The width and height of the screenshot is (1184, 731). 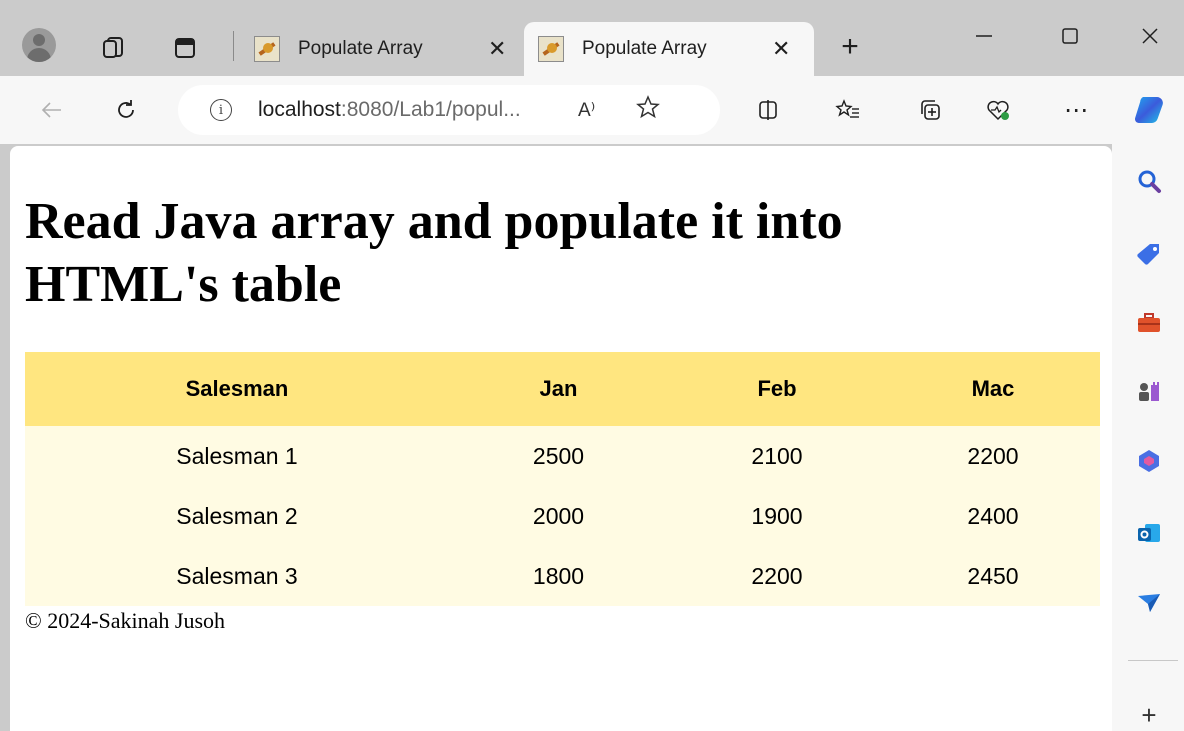 What do you see at coordinates (1149, 533) in the screenshot?
I see `outlook-icon` at bounding box center [1149, 533].